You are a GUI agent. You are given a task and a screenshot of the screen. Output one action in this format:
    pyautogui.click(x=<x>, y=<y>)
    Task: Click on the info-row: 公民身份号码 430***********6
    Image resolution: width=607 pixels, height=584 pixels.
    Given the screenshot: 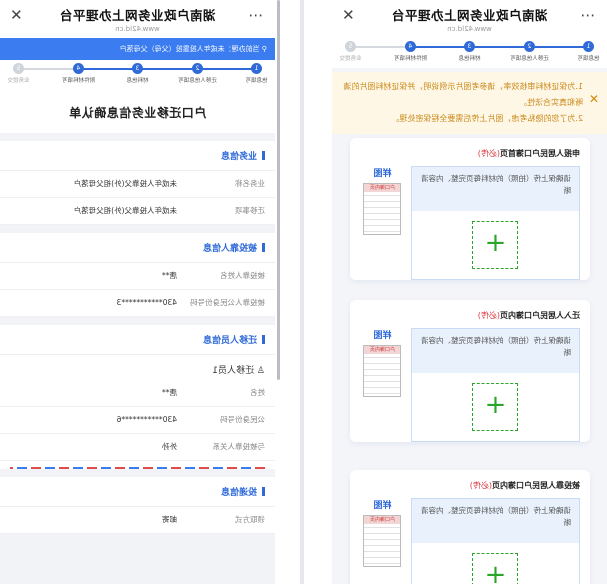 What is the action you would take?
    pyautogui.click(x=137, y=420)
    